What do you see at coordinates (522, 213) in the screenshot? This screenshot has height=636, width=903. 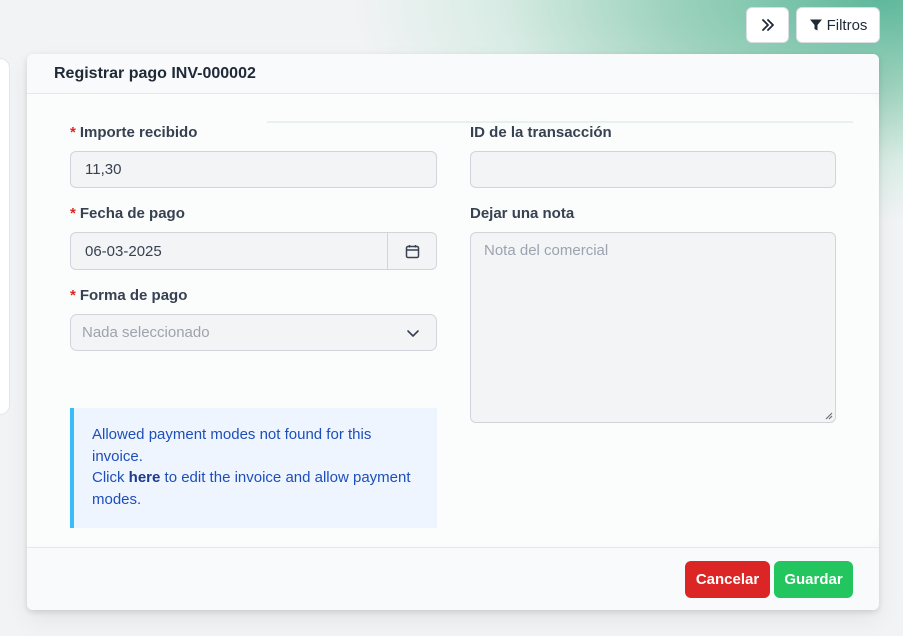 I see `note-label: Dejar una nota` at bounding box center [522, 213].